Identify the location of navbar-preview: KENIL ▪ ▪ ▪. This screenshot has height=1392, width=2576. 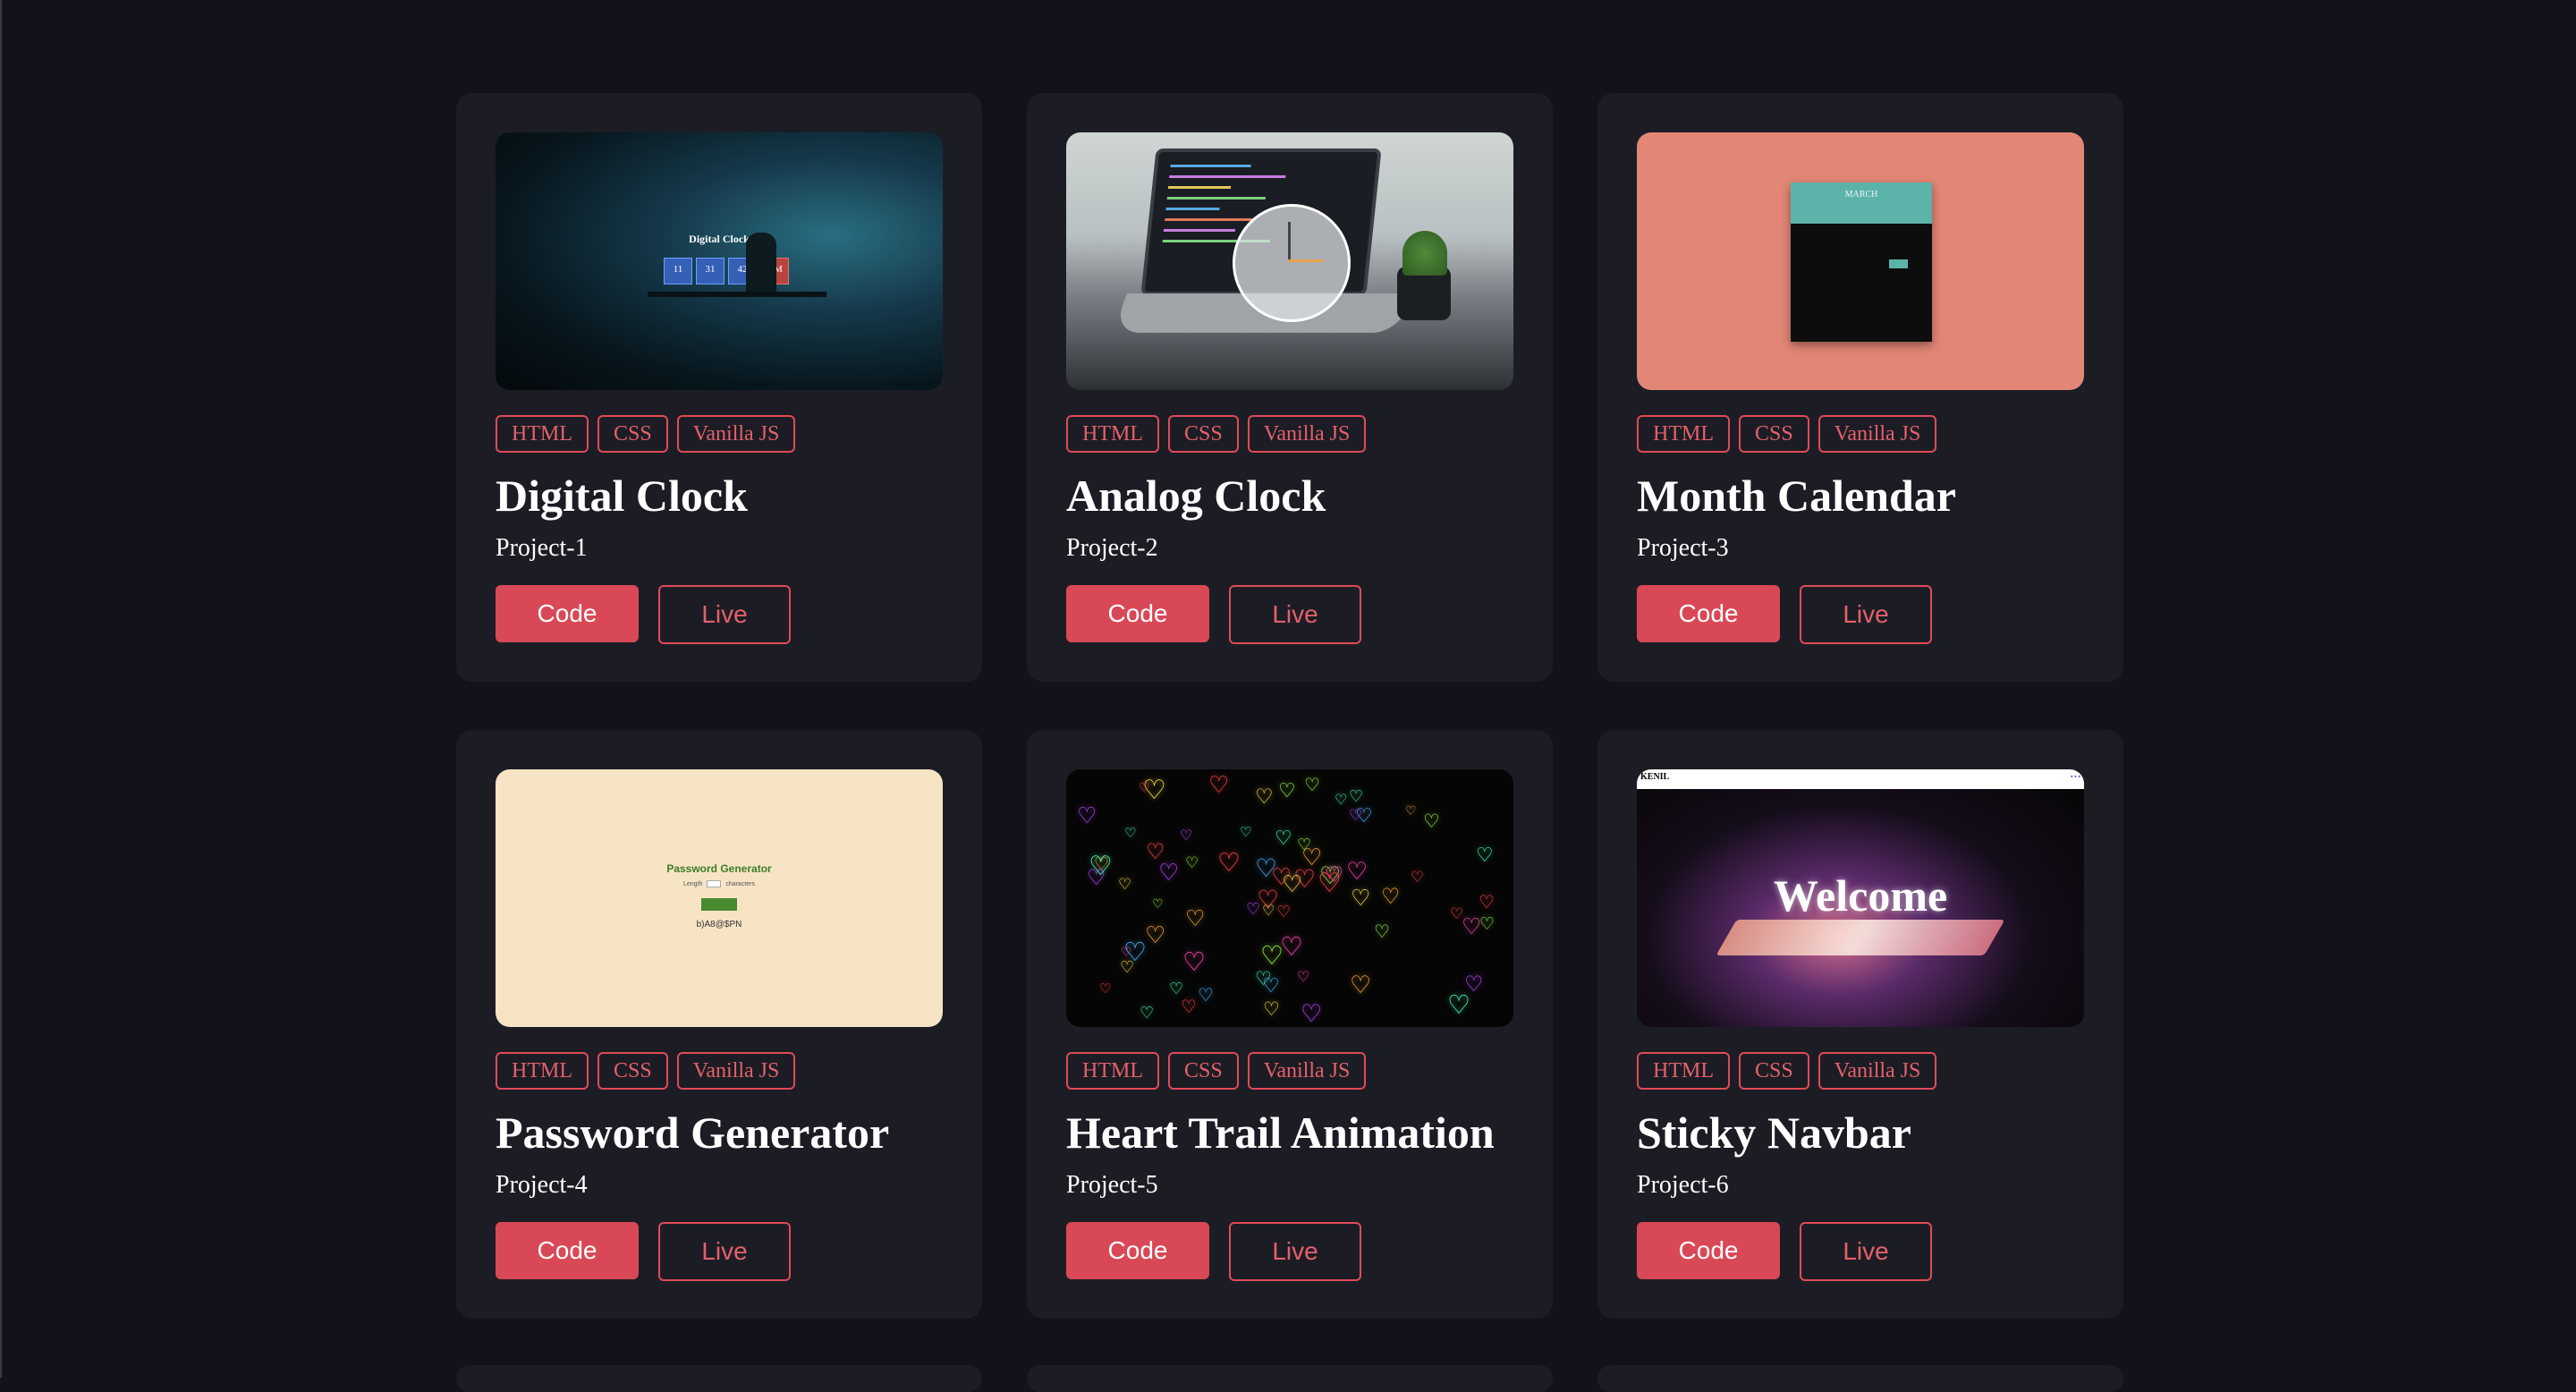
(1860, 779).